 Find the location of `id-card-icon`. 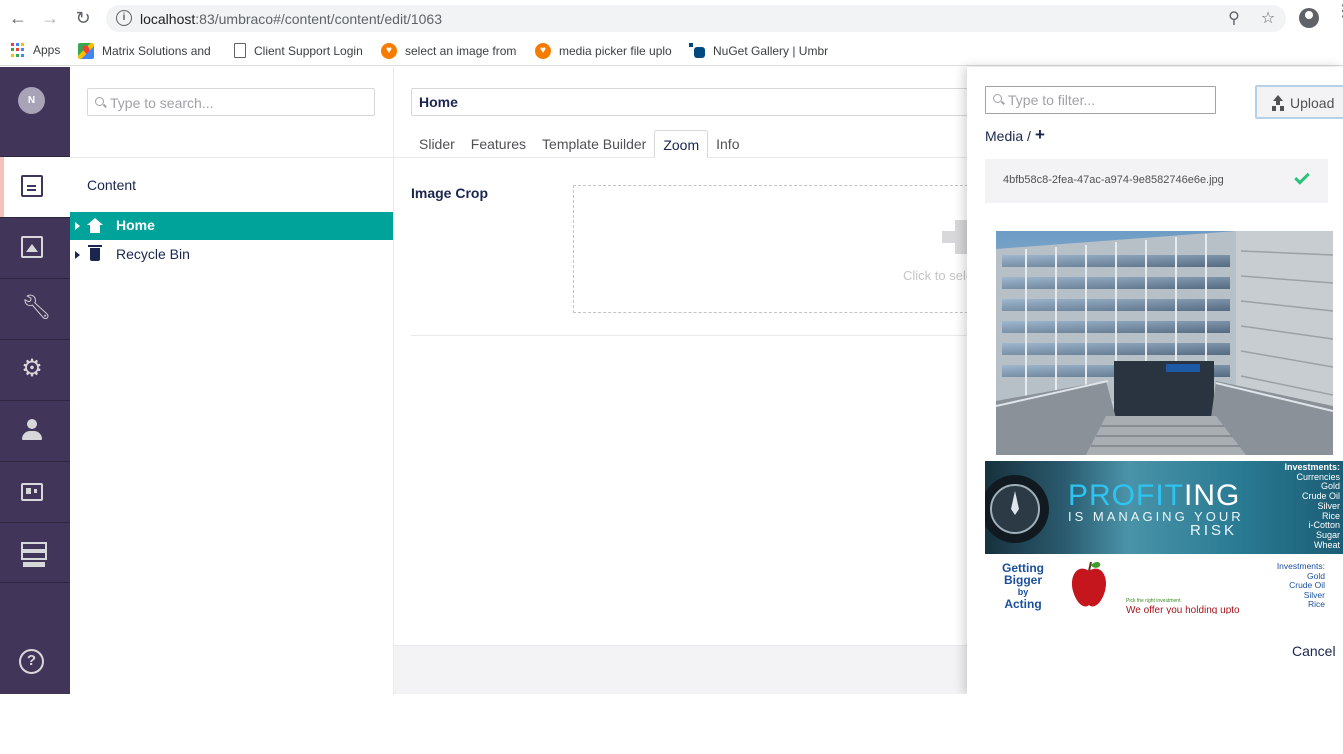

id-card-icon is located at coordinates (32, 492).